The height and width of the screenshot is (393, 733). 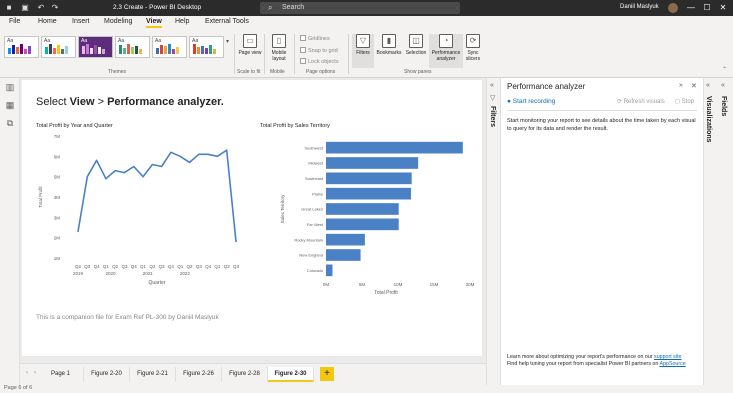 I want to click on start-recording-button: ● Start recording, so click(x=531, y=101).